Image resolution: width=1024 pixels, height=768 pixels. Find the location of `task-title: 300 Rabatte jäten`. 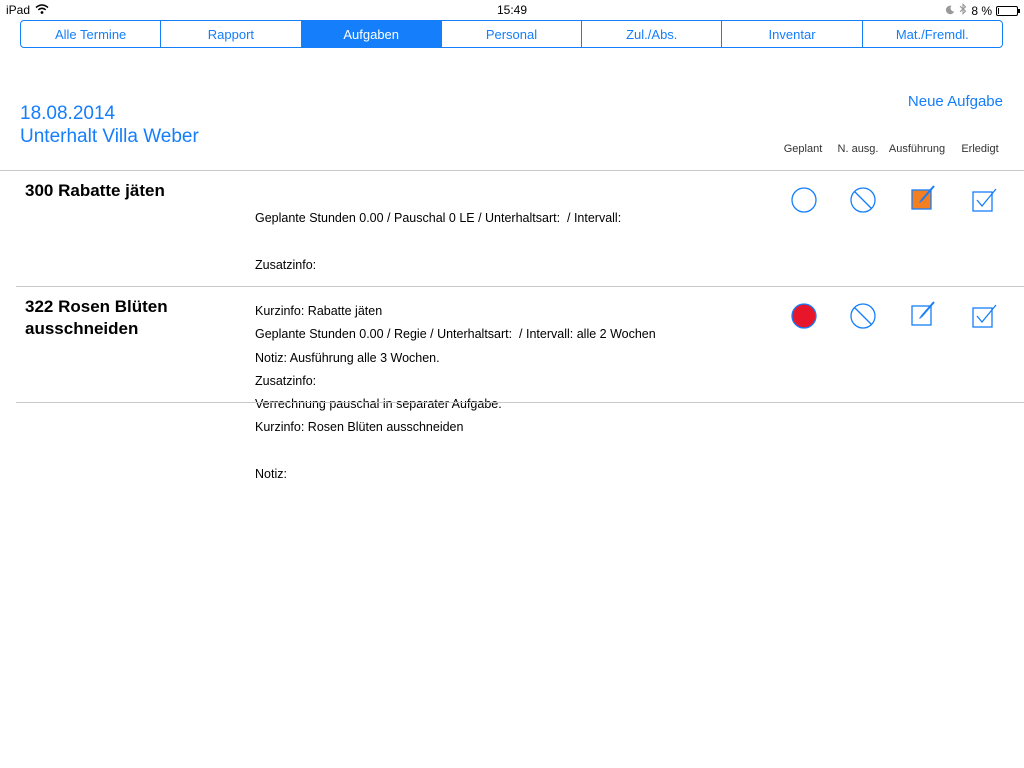

task-title: 300 Rabatte jäten is located at coordinates (95, 190).